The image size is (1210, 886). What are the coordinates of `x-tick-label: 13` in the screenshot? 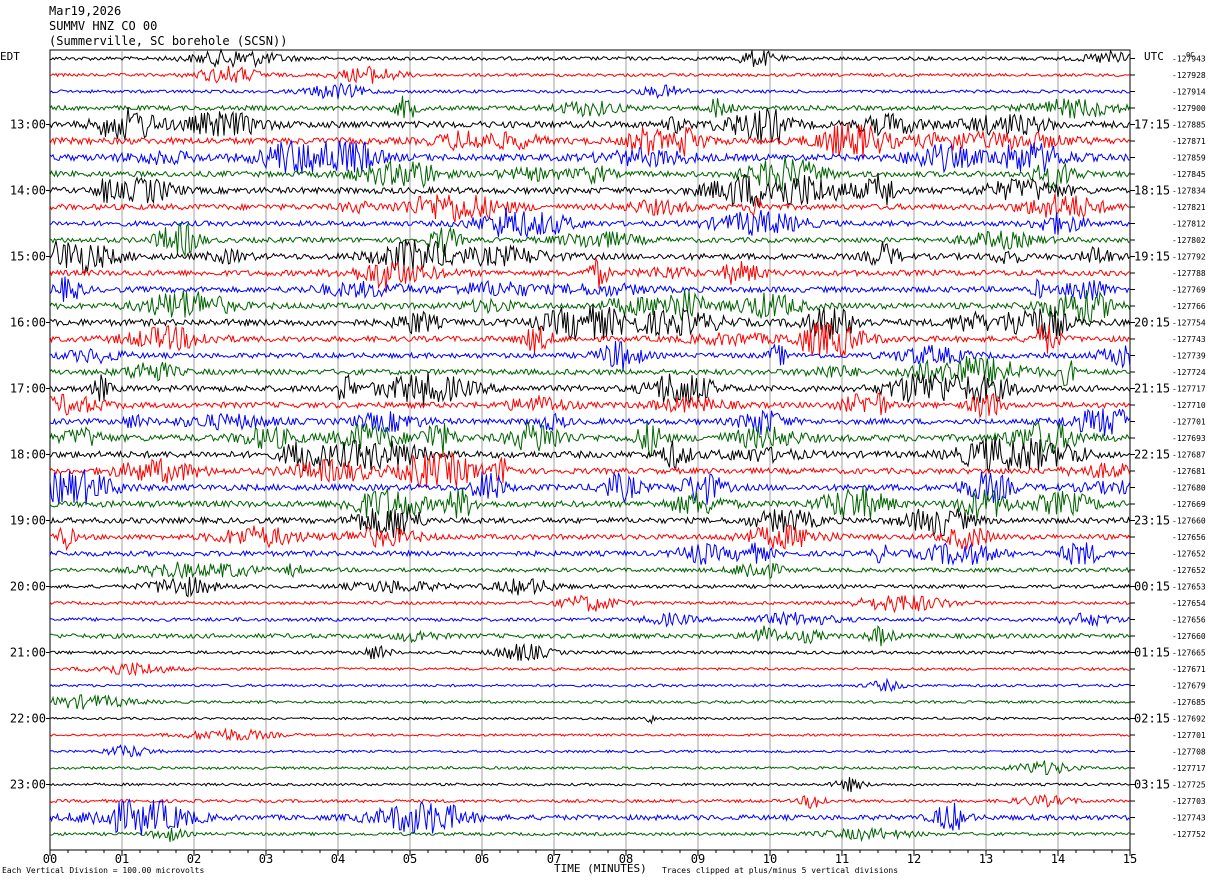 It's located at (986, 859).